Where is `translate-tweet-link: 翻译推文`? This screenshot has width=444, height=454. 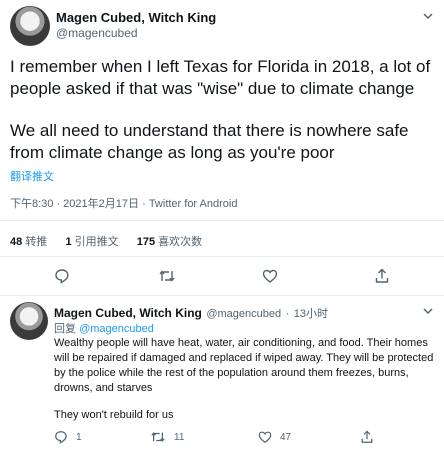 translate-tweet-link: 翻译推文 is located at coordinates (32, 176).